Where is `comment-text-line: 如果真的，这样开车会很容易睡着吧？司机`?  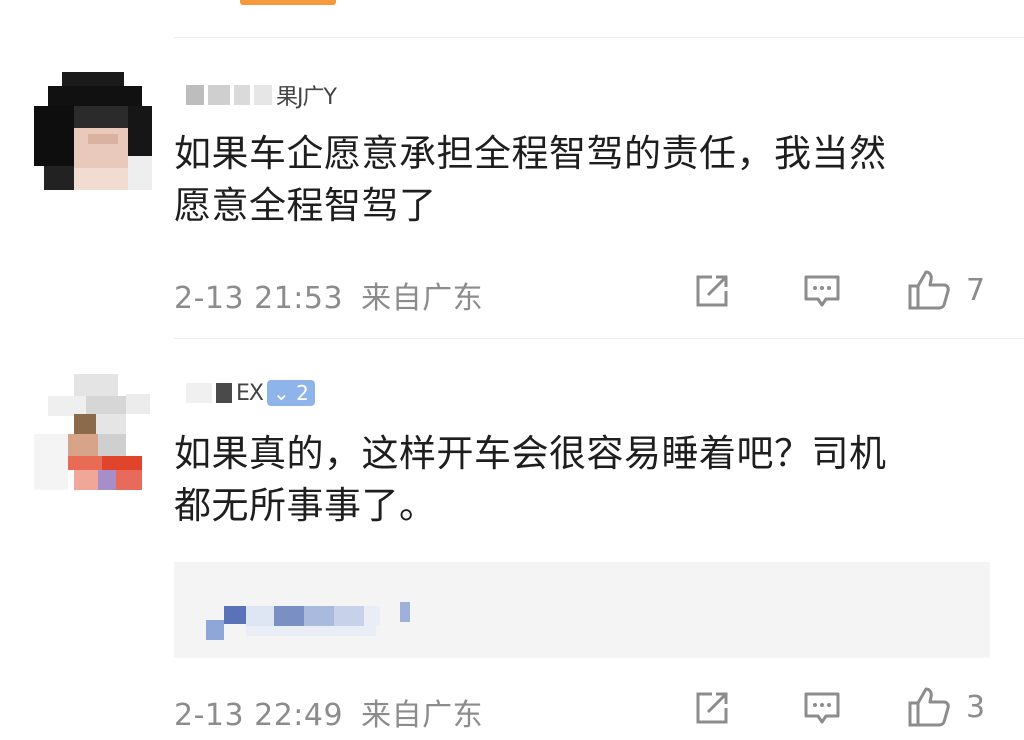
comment-text-line: 如果真的，这样开车会很容易睡着吧？司机 is located at coordinates (530, 453).